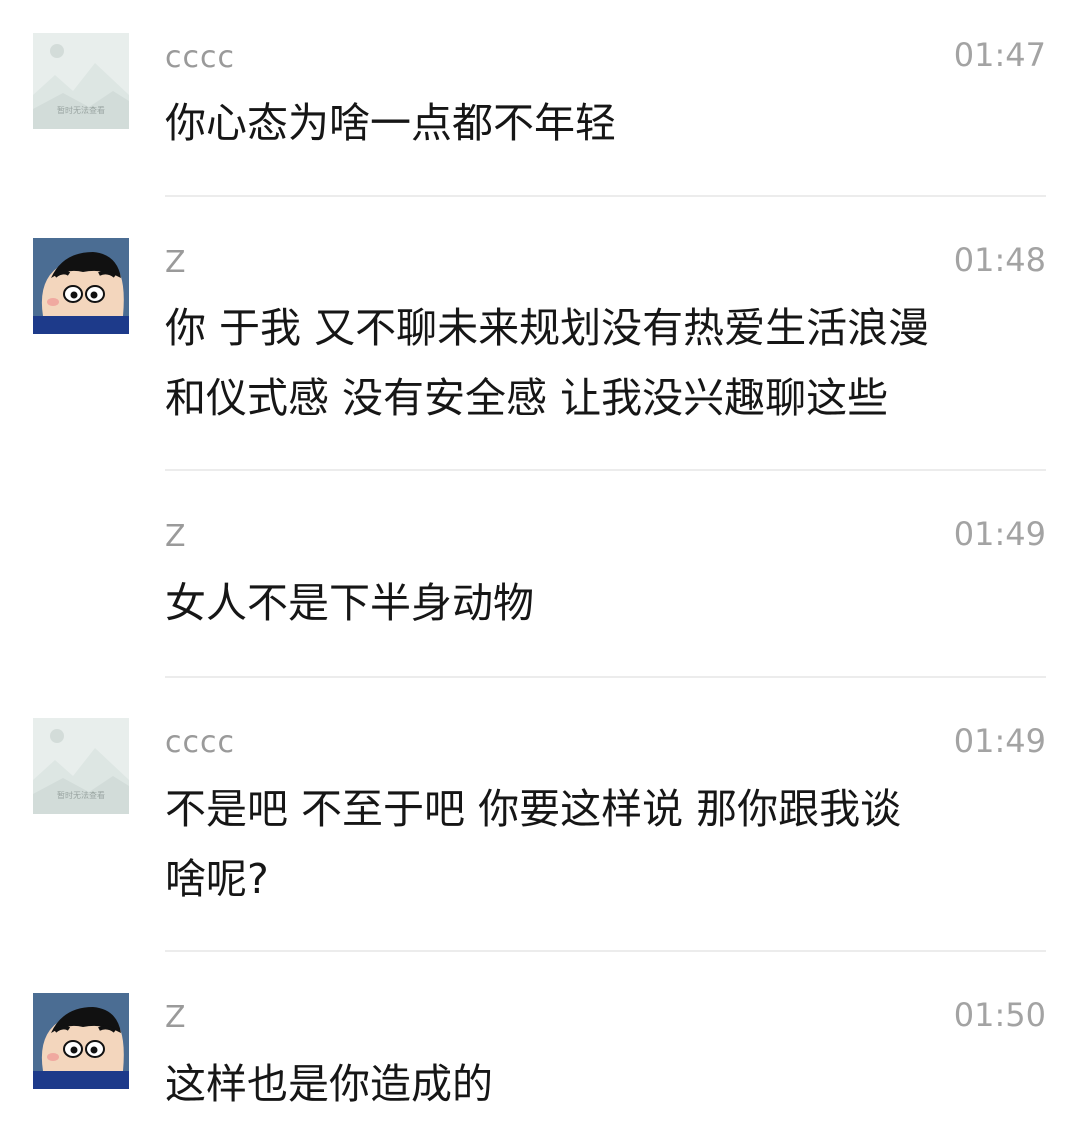 This screenshot has width=1080, height=1147. Describe the element at coordinates (999, 260) in the screenshot. I see `message-time: 01:48` at that location.